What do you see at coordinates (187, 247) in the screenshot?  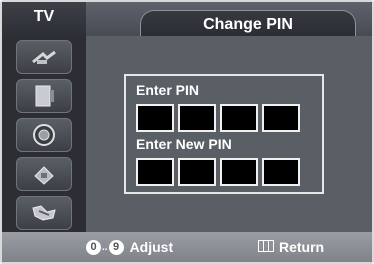 I see `footer-bar: 0 .. 9 Adjust Return` at bounding box center [187, 247].